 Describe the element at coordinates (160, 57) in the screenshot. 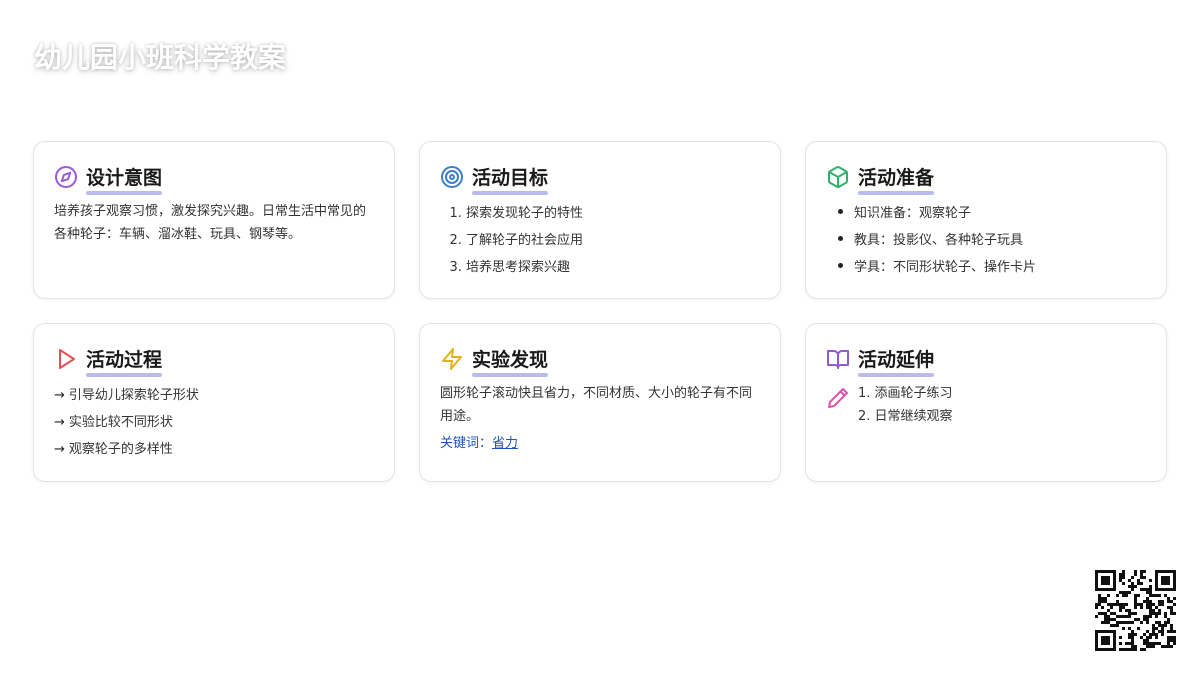

I see `page-title: 幼儿园小班科学教案` at that location.